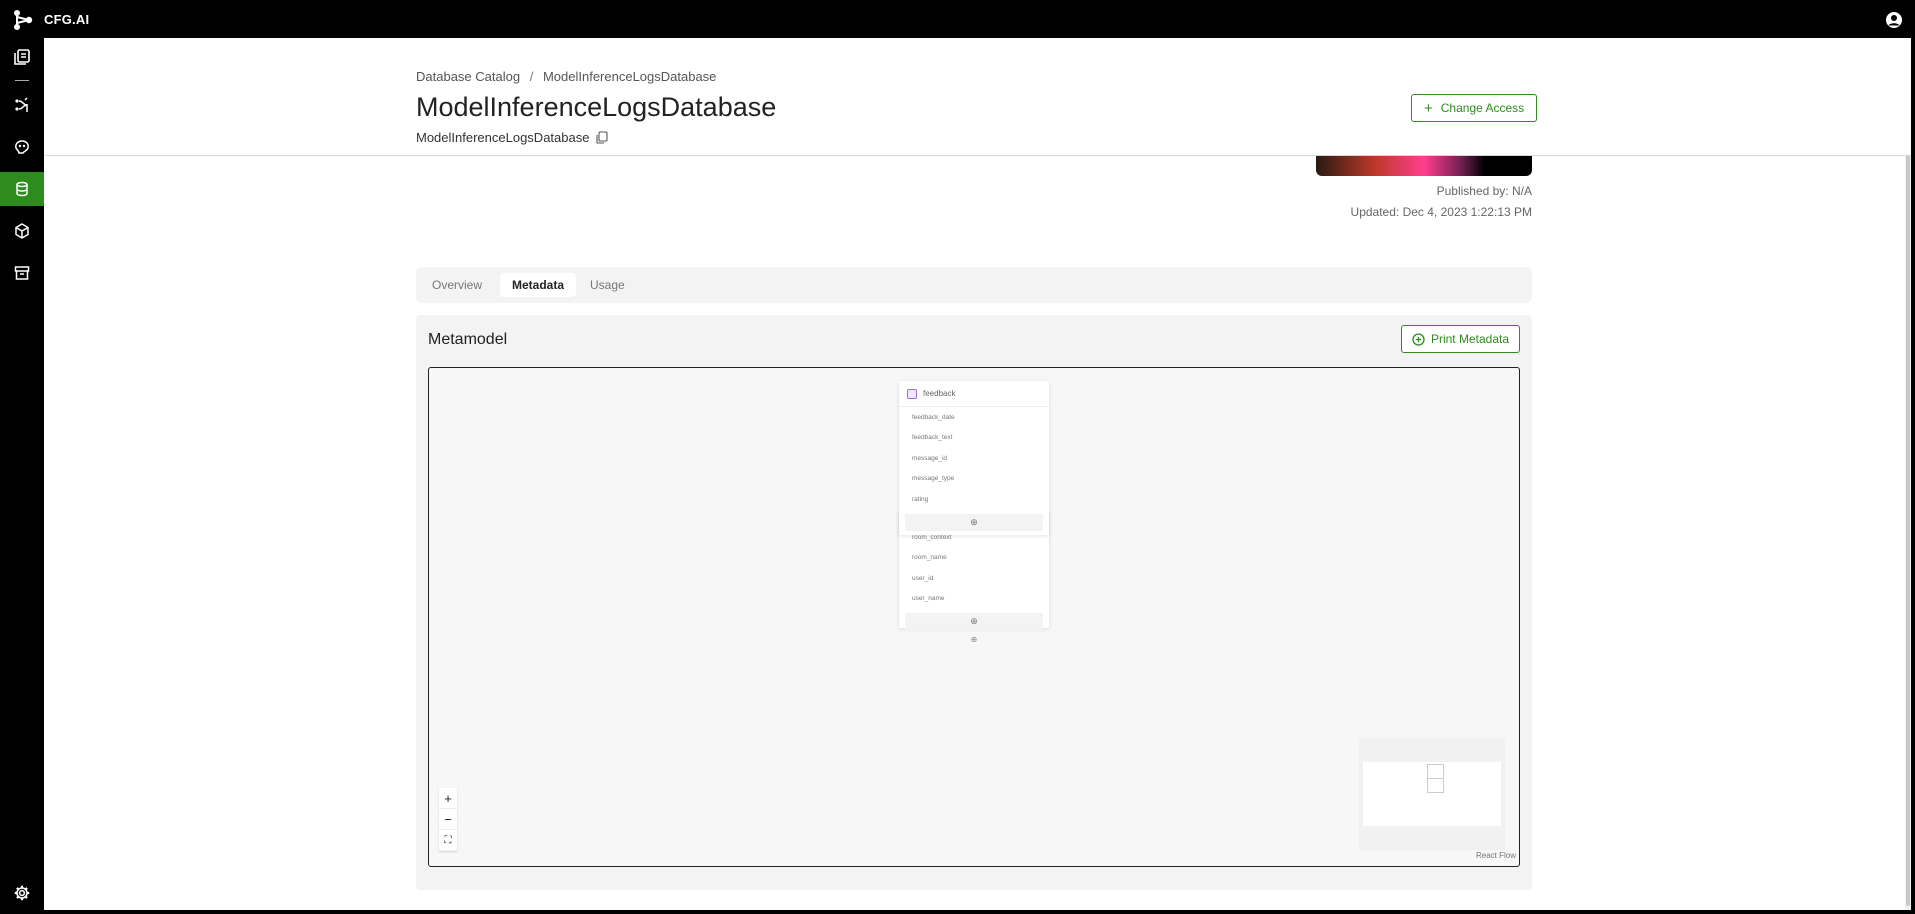  Describe the element at coordinates (923, 578) in the screenshot. I see `node-field: user_id` at that location.